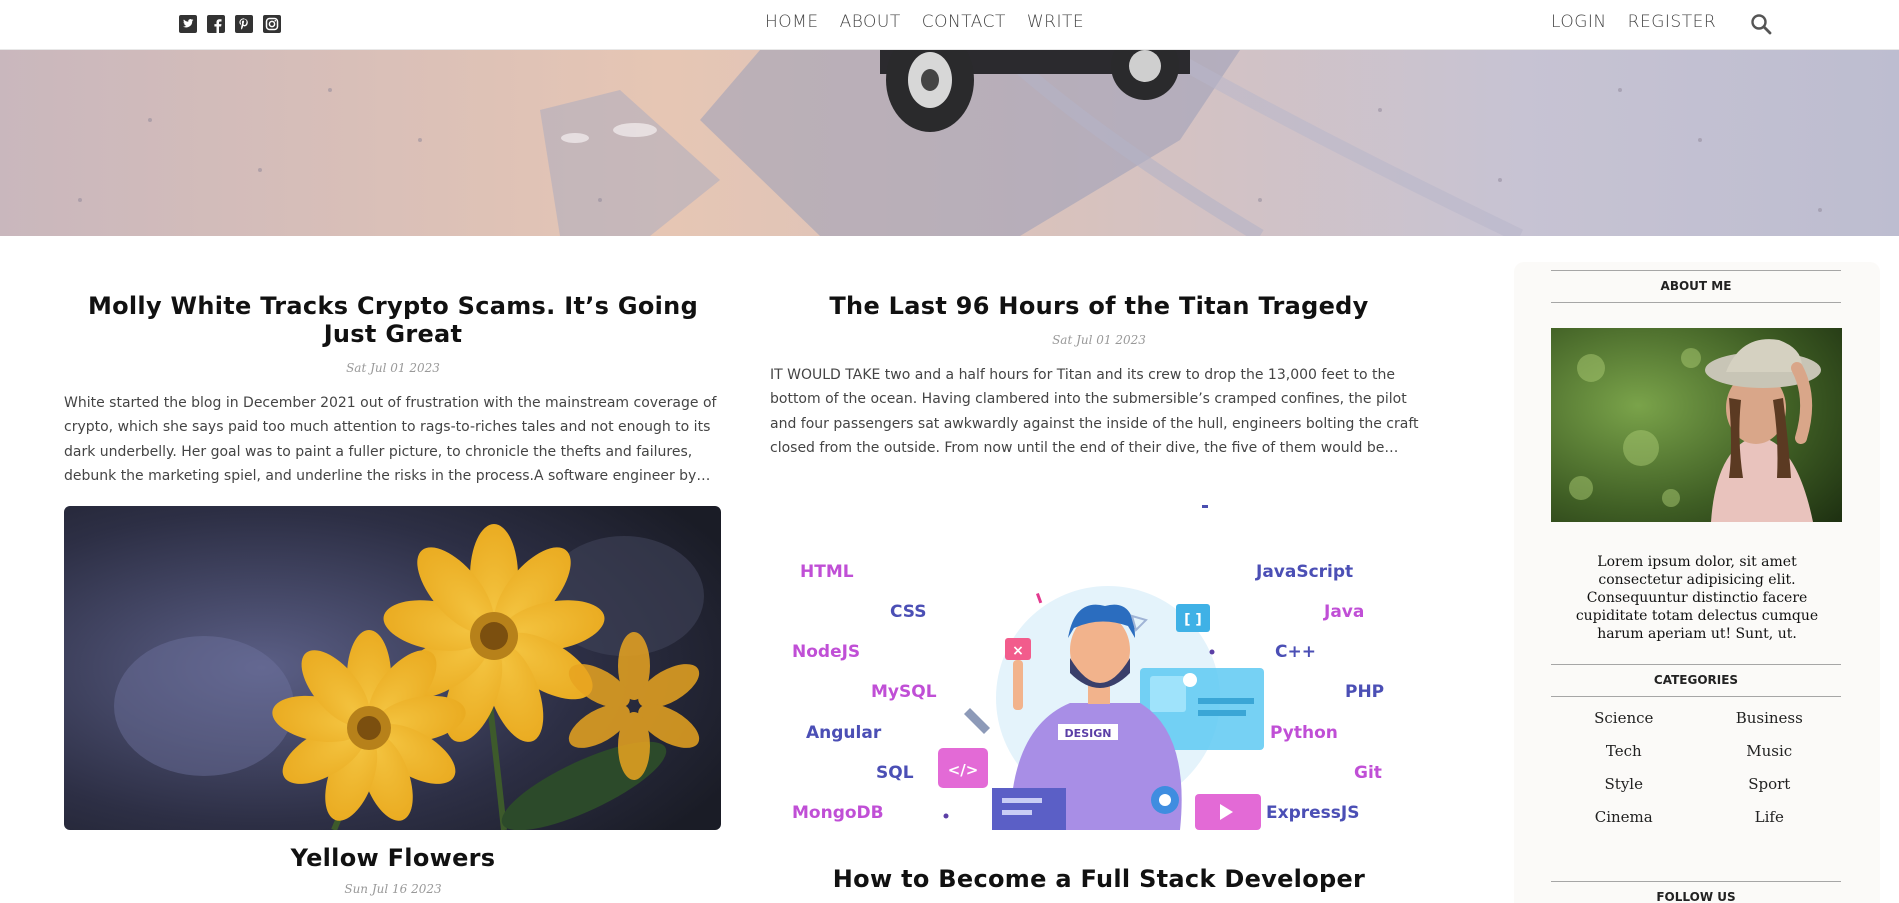 Image resolution: width=1899 pixels, height=903 pixels. I want to click on post-title: The Last 96 Hours of the Titan Tragedy, so click(1099, 306).